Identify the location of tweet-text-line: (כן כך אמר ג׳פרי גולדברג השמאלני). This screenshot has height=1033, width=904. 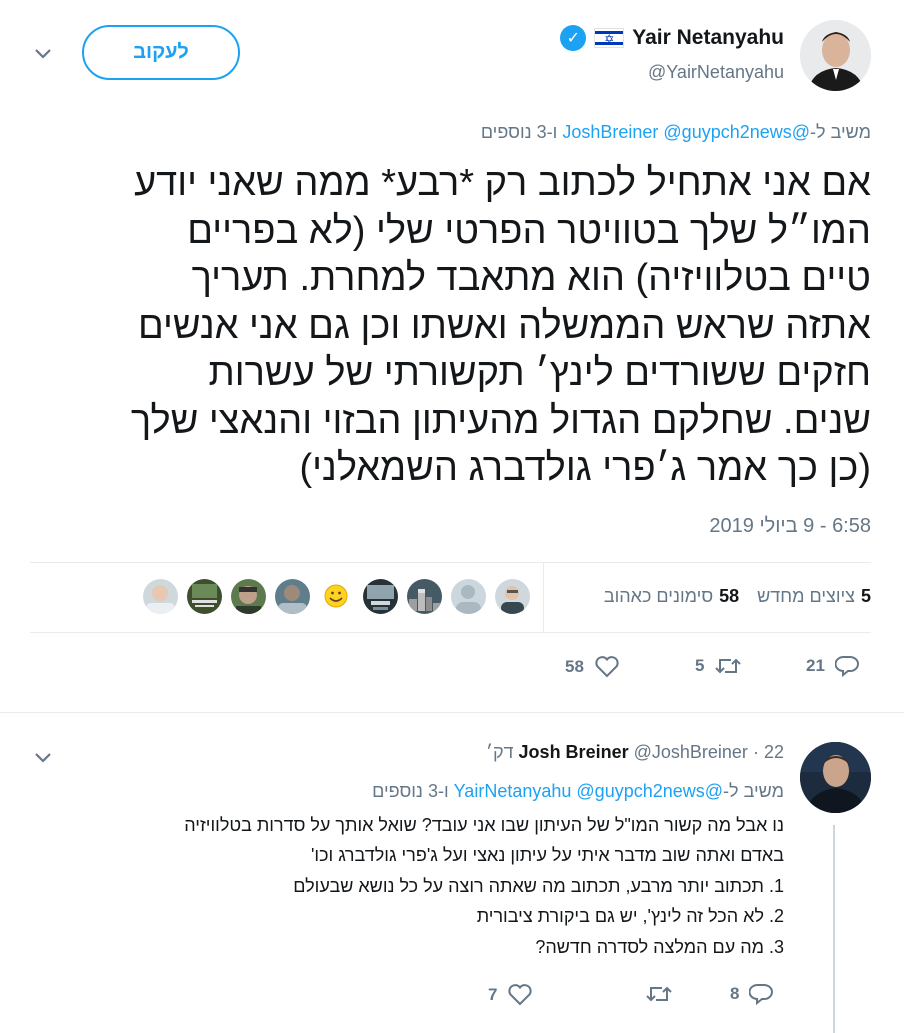
(585, 468).